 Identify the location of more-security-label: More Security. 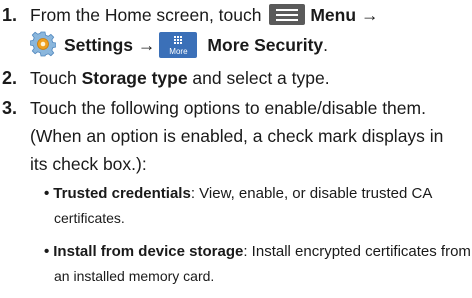
(265, 45).